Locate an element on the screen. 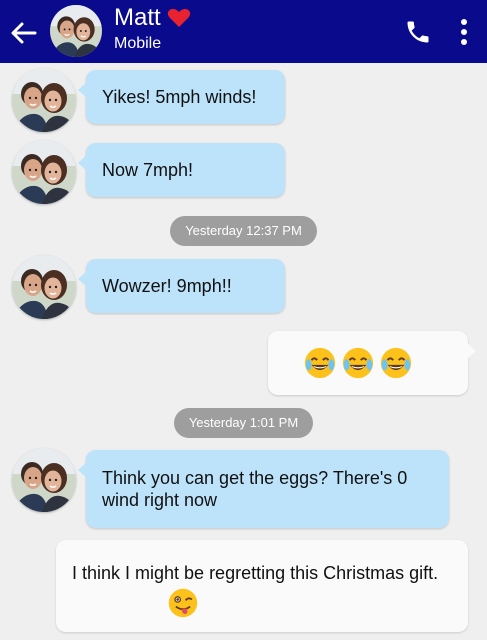 Image resolution: width=487 pixels, height=640 pixels. message-text: Now 7mph! is located at coordinates (148, 170).